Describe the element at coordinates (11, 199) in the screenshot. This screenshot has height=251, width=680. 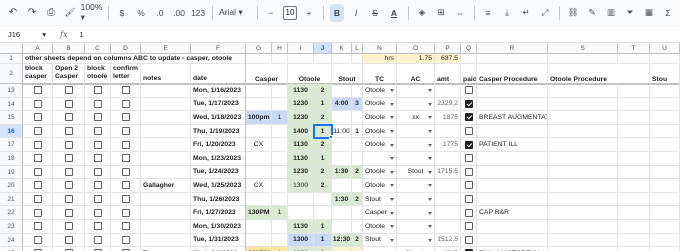
I see `row-header: 21` at that location.